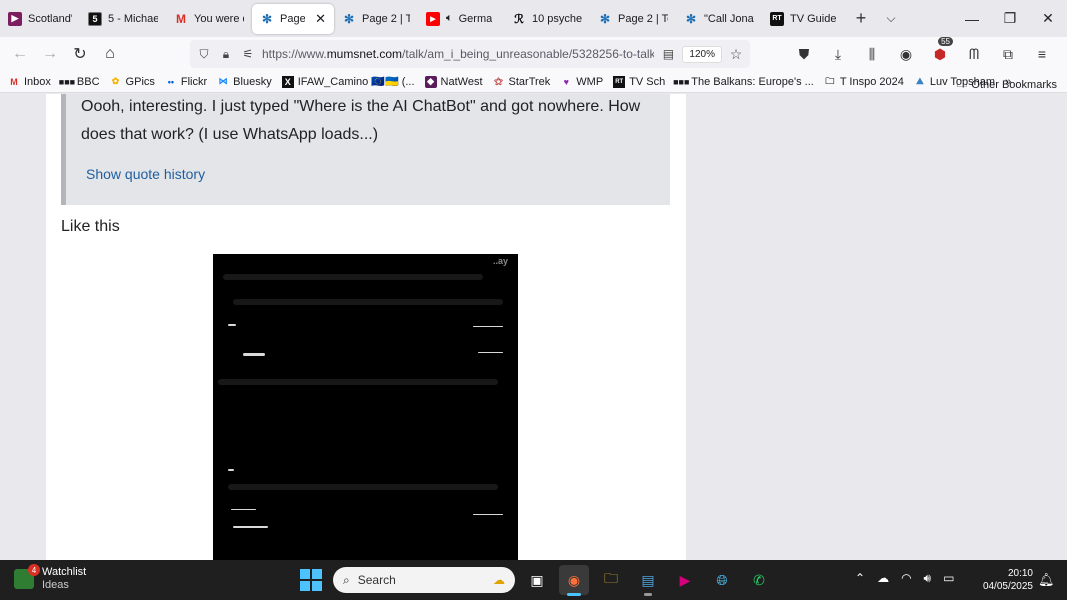  I want to click on permissions-icon: ⚟, so click(248, 54).